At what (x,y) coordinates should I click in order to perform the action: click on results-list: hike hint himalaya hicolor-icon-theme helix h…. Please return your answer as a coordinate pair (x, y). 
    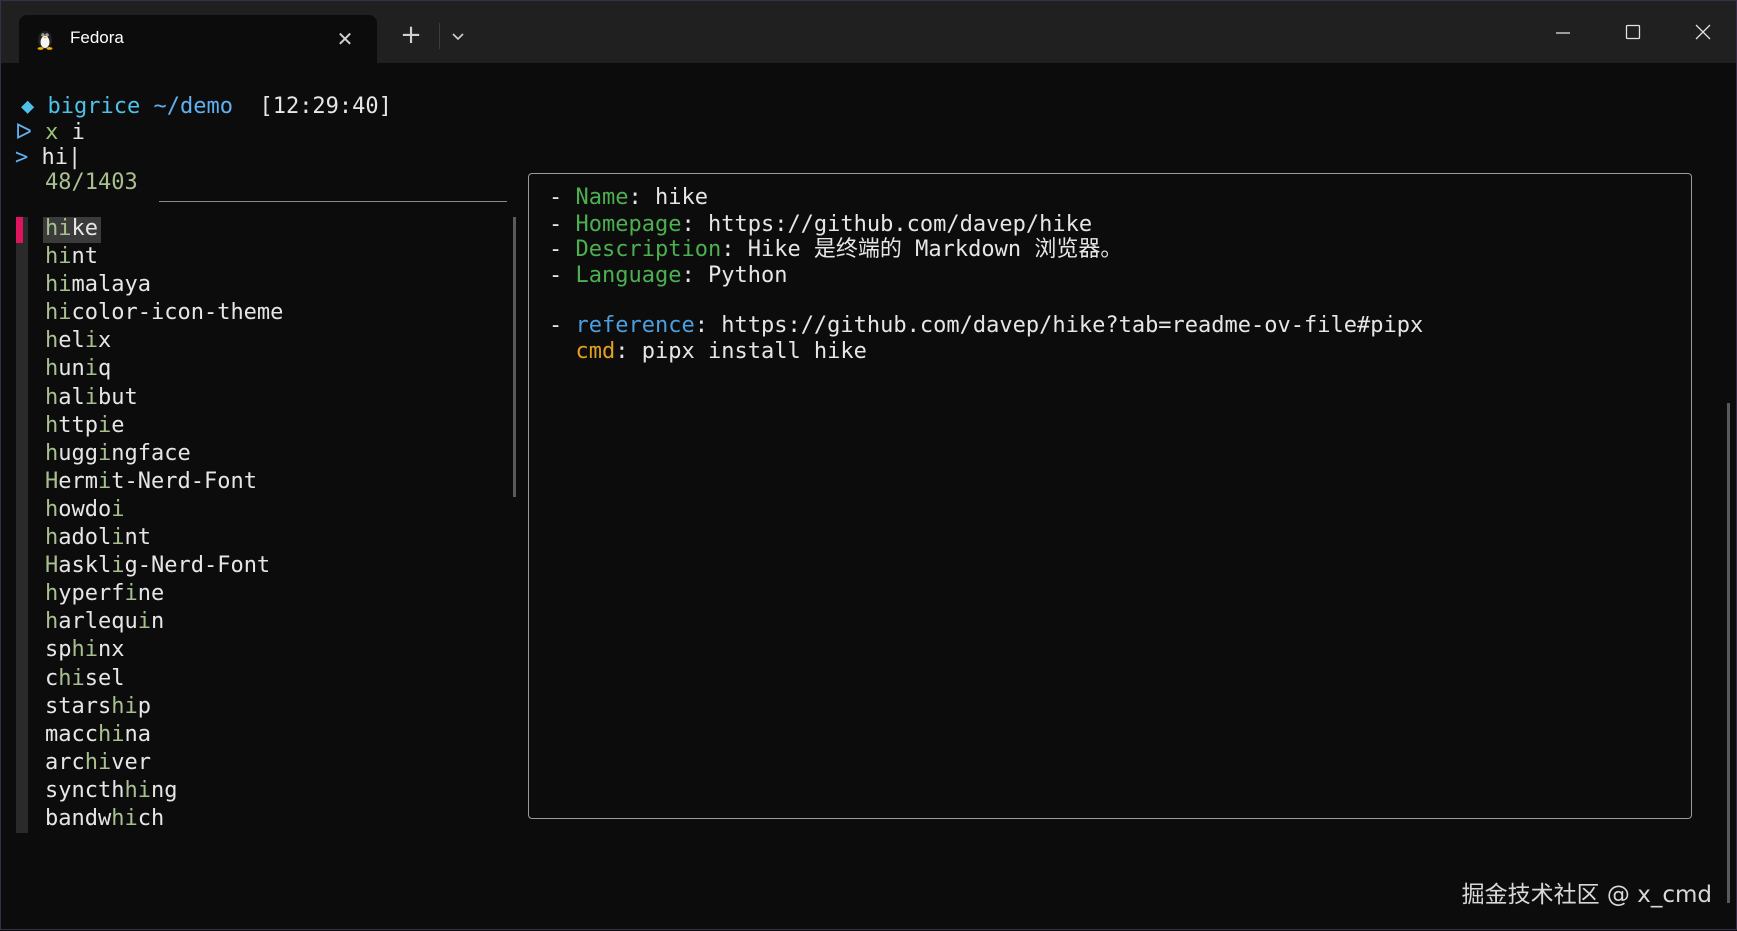
    Looking at the image, I should click on (164, 524).